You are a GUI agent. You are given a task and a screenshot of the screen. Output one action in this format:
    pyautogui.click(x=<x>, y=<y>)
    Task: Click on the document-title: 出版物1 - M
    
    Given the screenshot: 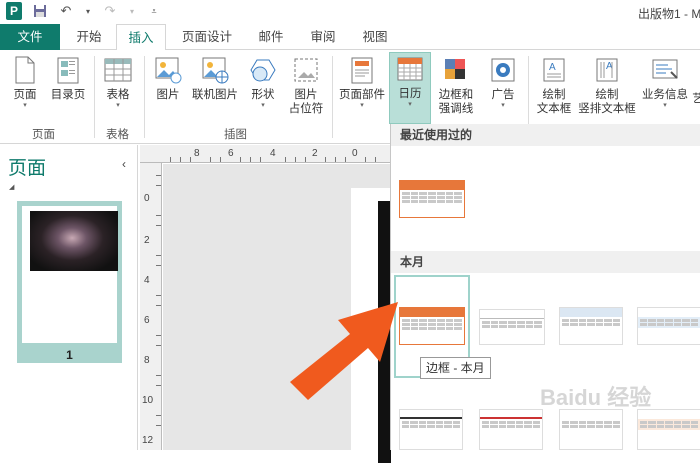 What is the action you would take?
    pyautogui.click(x=669, y=14)
    